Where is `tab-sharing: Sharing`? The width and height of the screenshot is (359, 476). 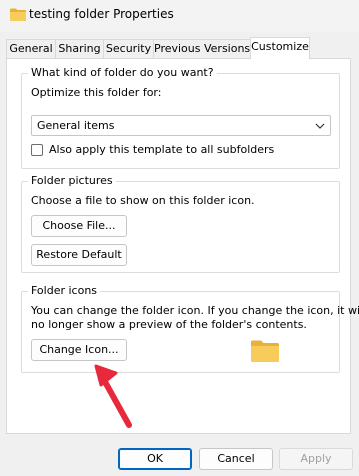
tab-sharing: Sharing is located at coordinates (79, 48).